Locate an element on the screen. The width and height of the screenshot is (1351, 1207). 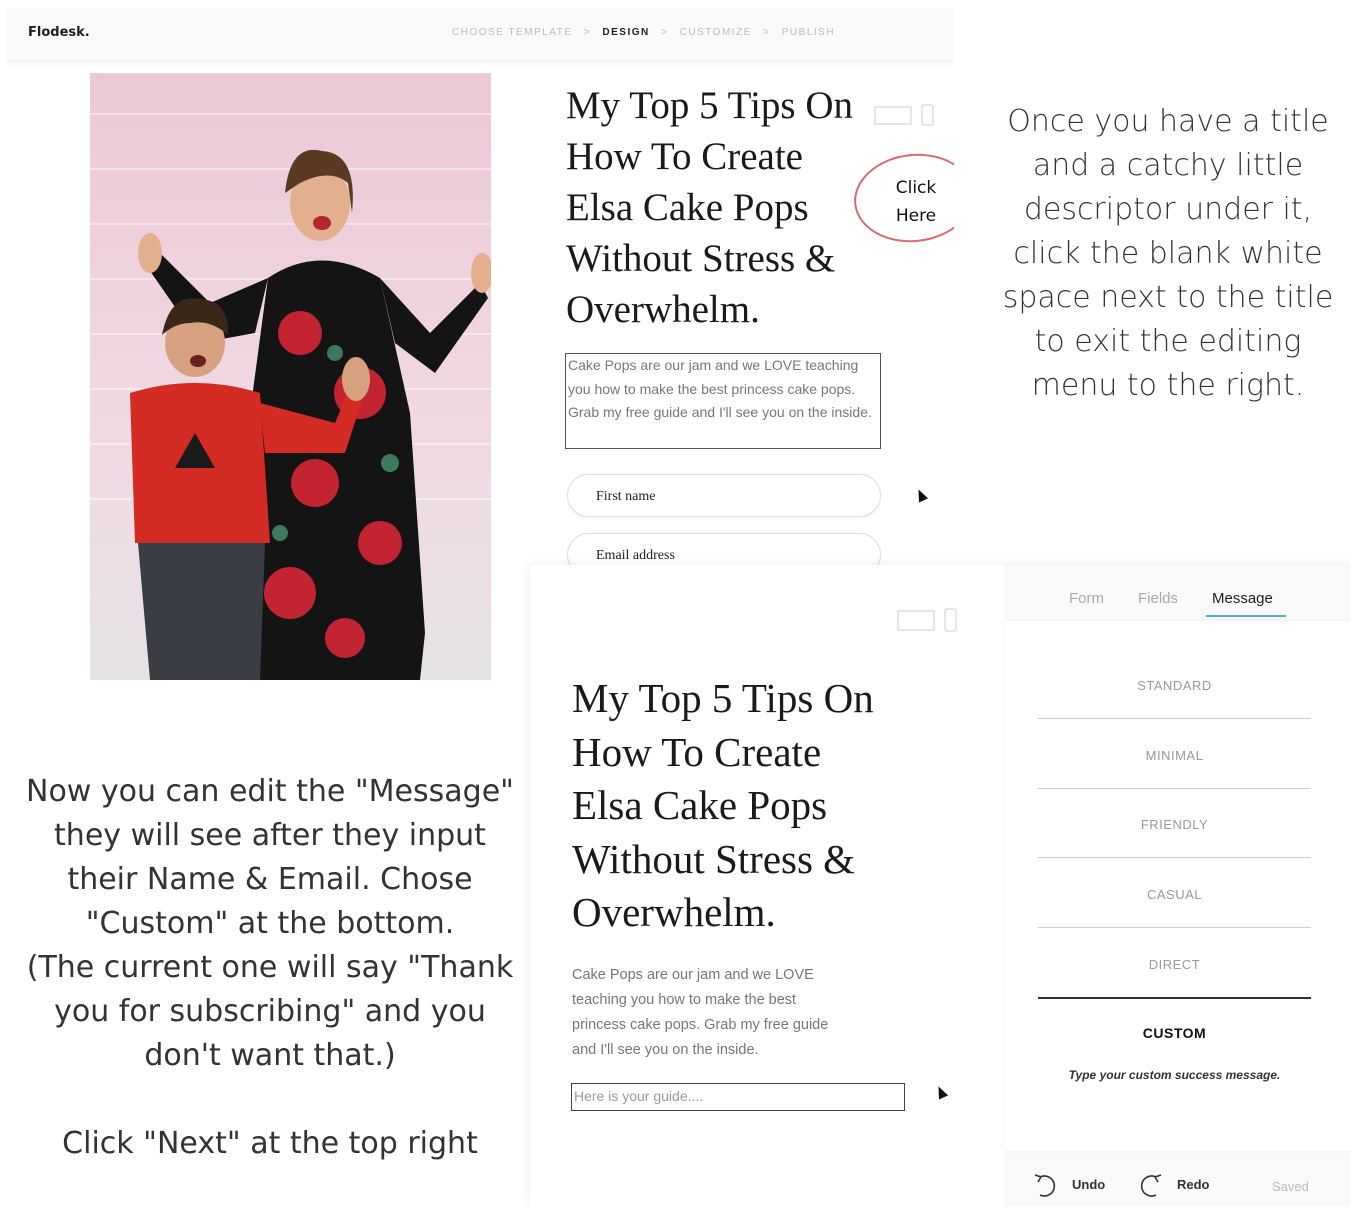
undo-button is located at coordinates (1046, 1185).